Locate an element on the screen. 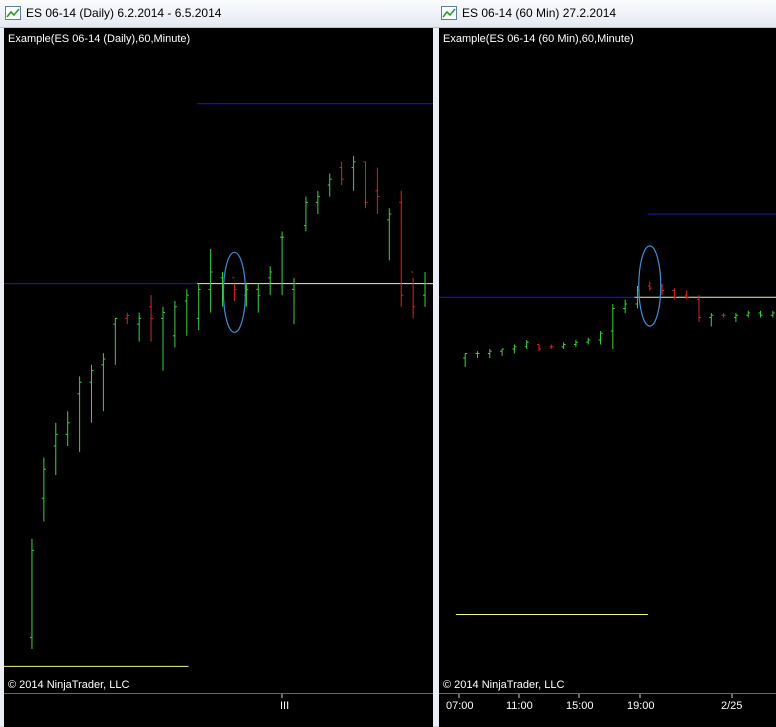 The height and width of the screenshot is (727, 776). copyright-daily: © 2014 NinjaTrader, LLC is located at coordinates (69, 685).